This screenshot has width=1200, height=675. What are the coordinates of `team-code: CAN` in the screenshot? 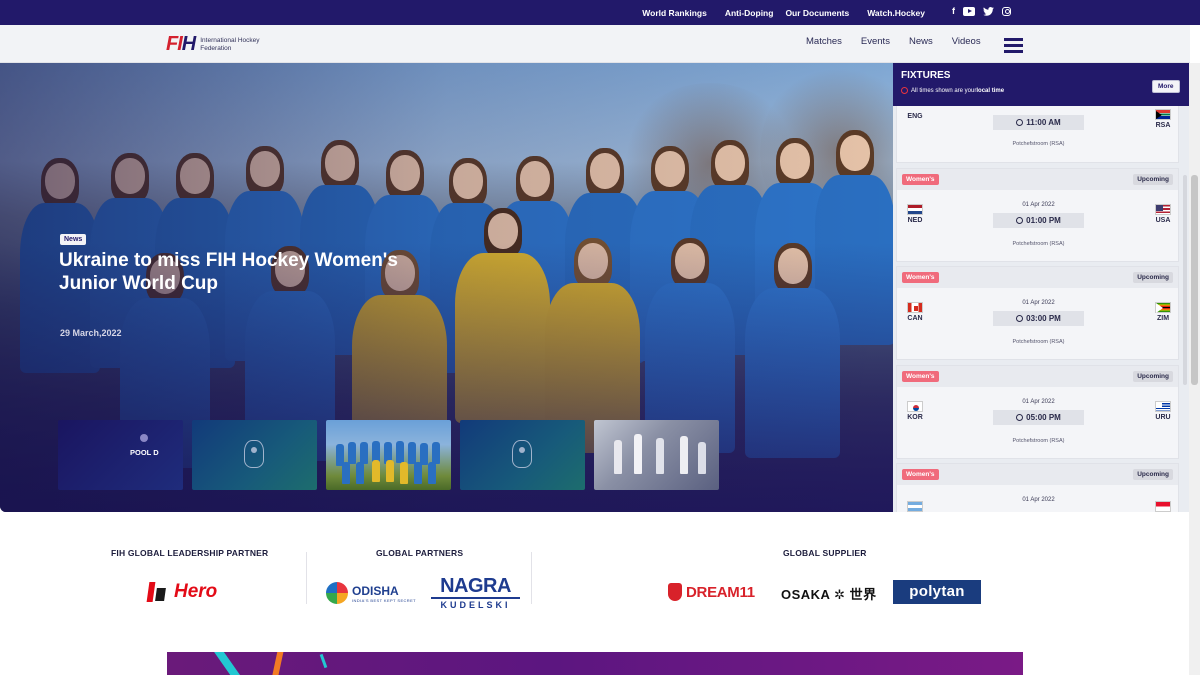 It's located at (915, 318).